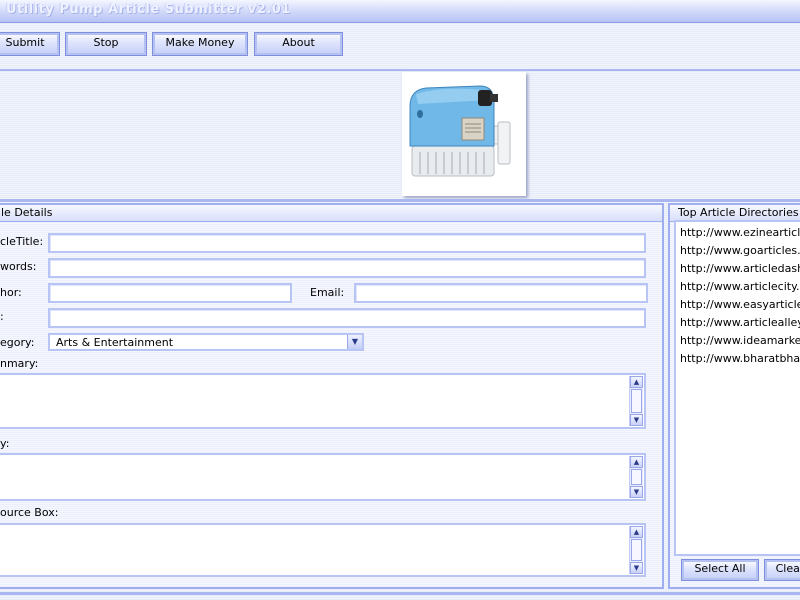  Describe the element at coordinates (22, 241) in the screenshot. I see `article-title-label: cleTitle:` at that location.